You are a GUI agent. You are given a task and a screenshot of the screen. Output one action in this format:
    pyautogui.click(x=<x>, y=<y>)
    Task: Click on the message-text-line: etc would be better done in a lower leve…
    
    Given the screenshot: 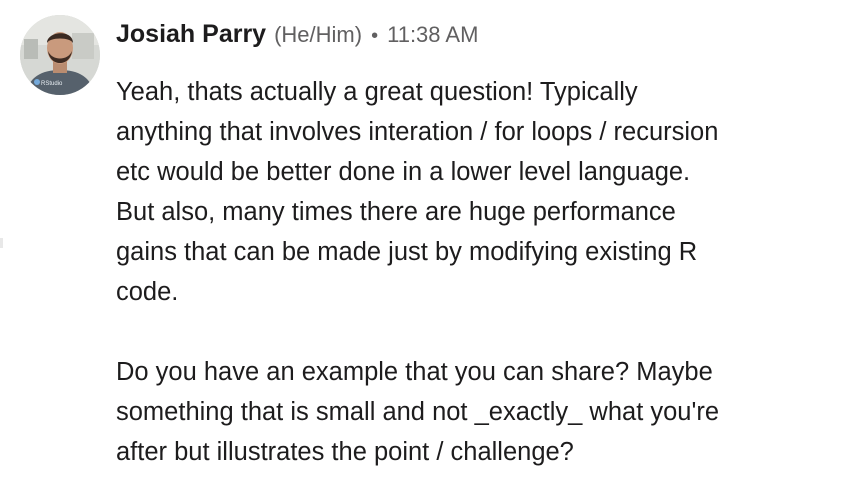 What is the action you would take?
    pyautogui.click(x=403, y=172)
    